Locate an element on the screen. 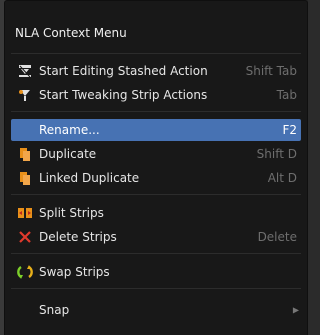  menu-item-label: Duplicate is located at coordinates (68, 154).